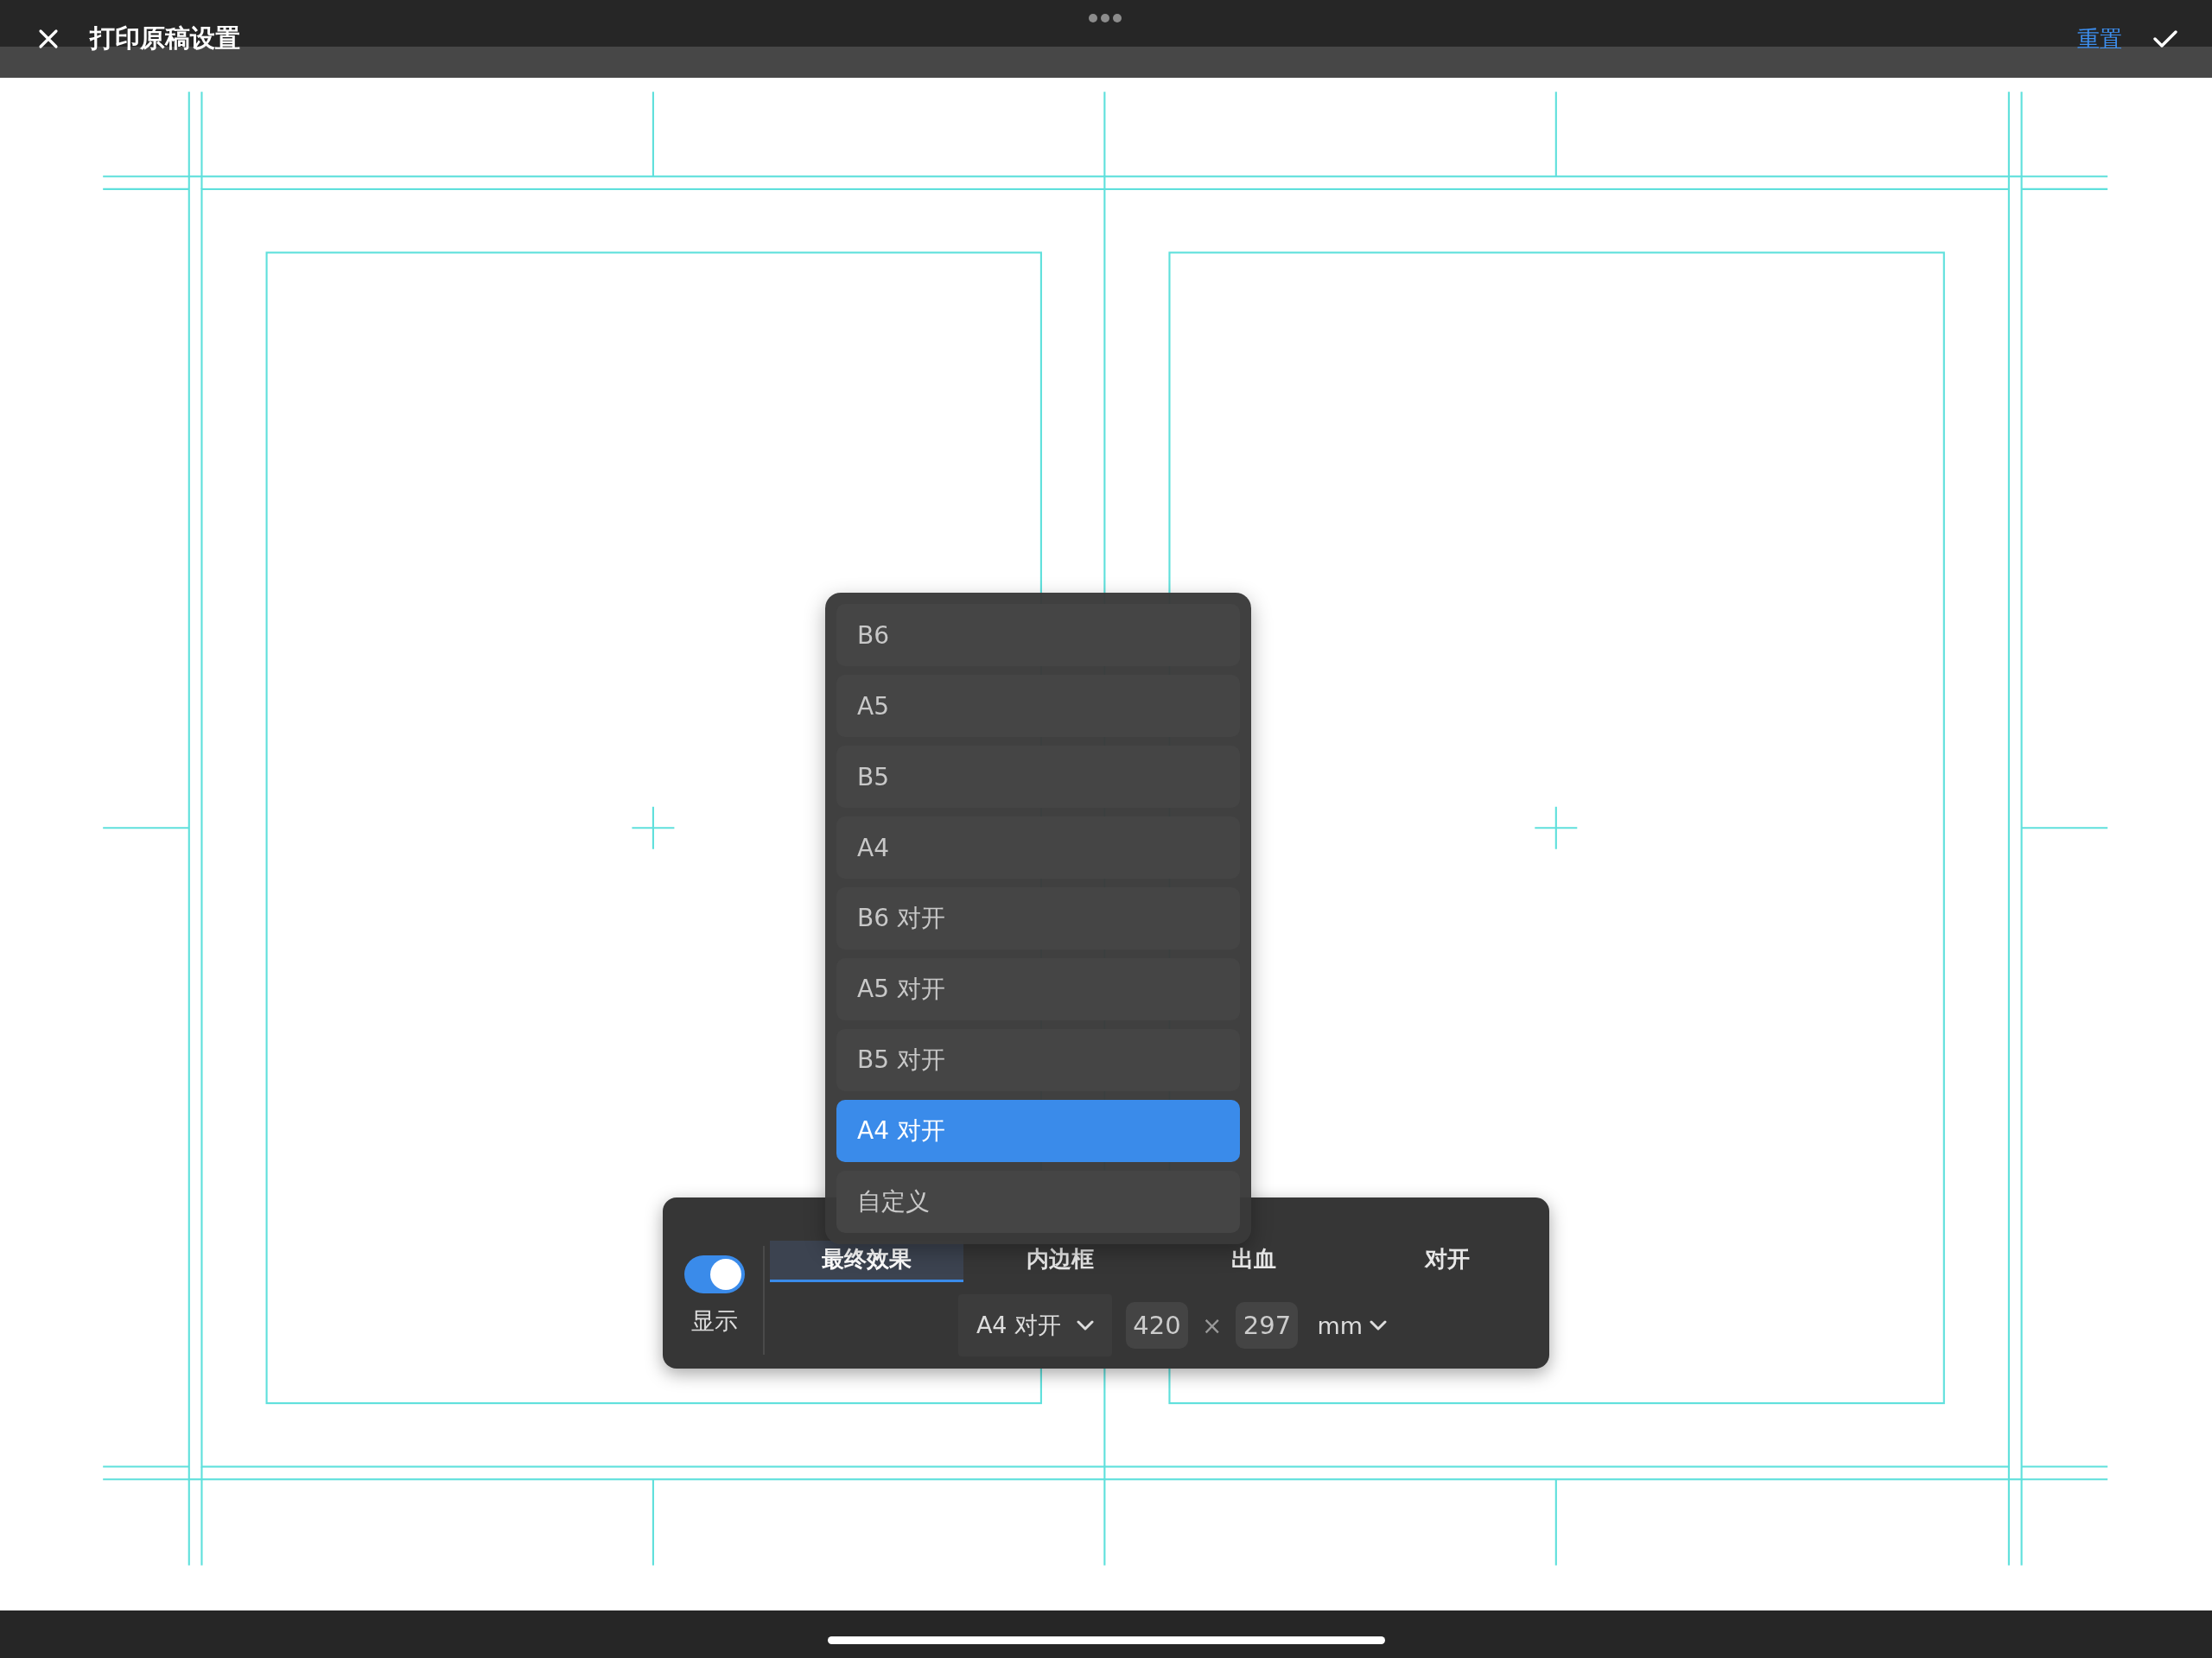 The width and height of the screenshot is (2212, 1658). What do you see at coordinates (1038, 635) in the screenshot?
I see `menu-item: B6` at bounding box center [1038, 635].